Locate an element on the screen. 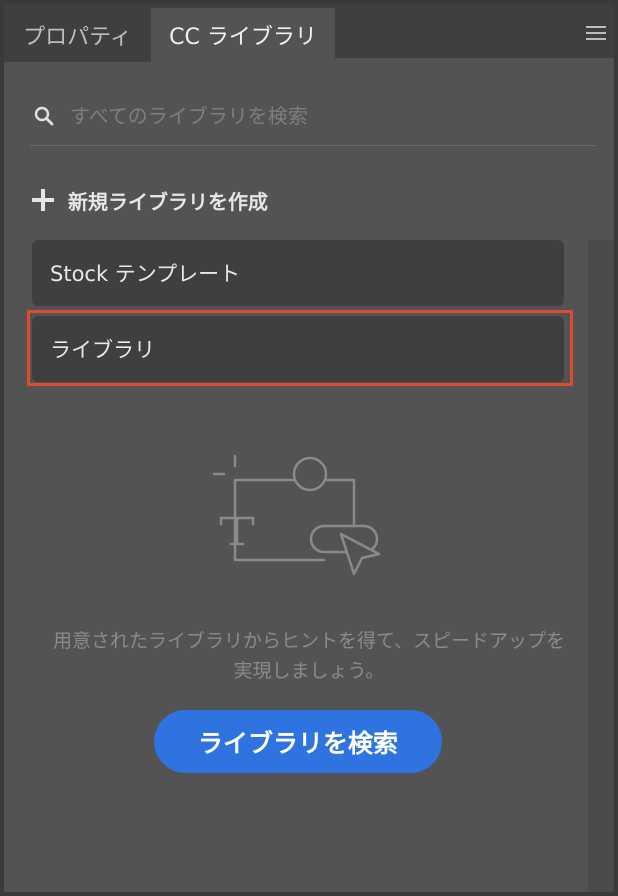 The image size is (618, 896). hamburger-menu-icon is located at coordinates (596, 33).